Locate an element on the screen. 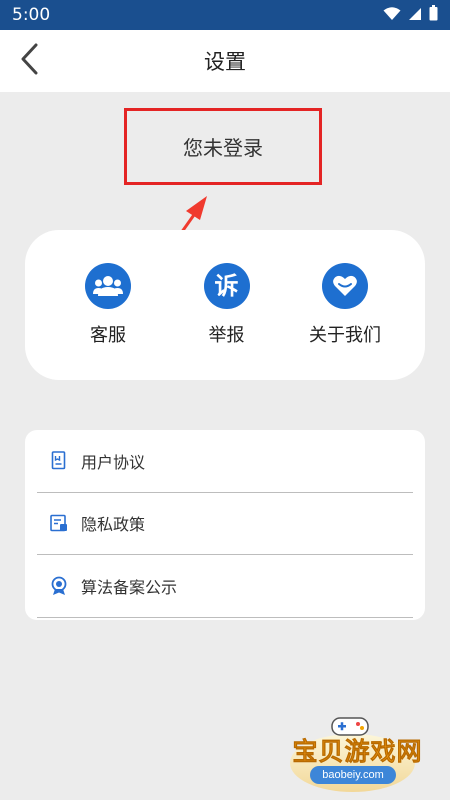  status-bar: 5:00 is located at coordinates (225, 15).